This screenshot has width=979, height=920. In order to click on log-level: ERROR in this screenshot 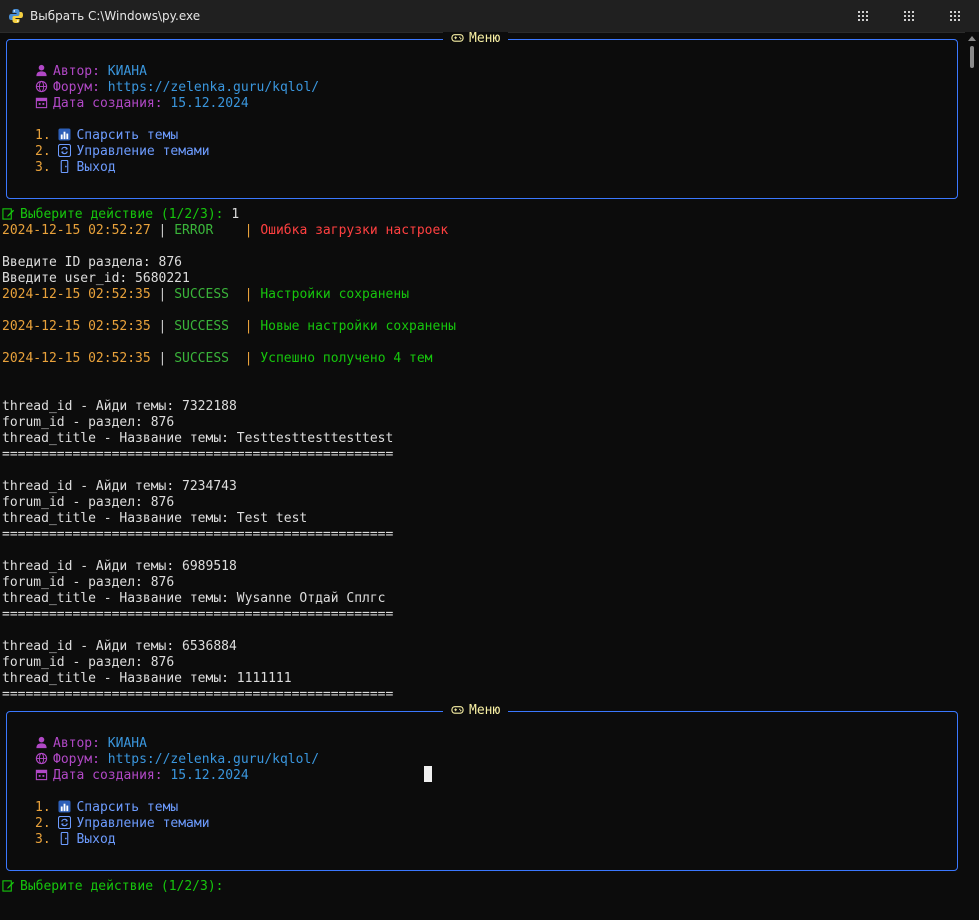, I will do `click(201, 230)`.